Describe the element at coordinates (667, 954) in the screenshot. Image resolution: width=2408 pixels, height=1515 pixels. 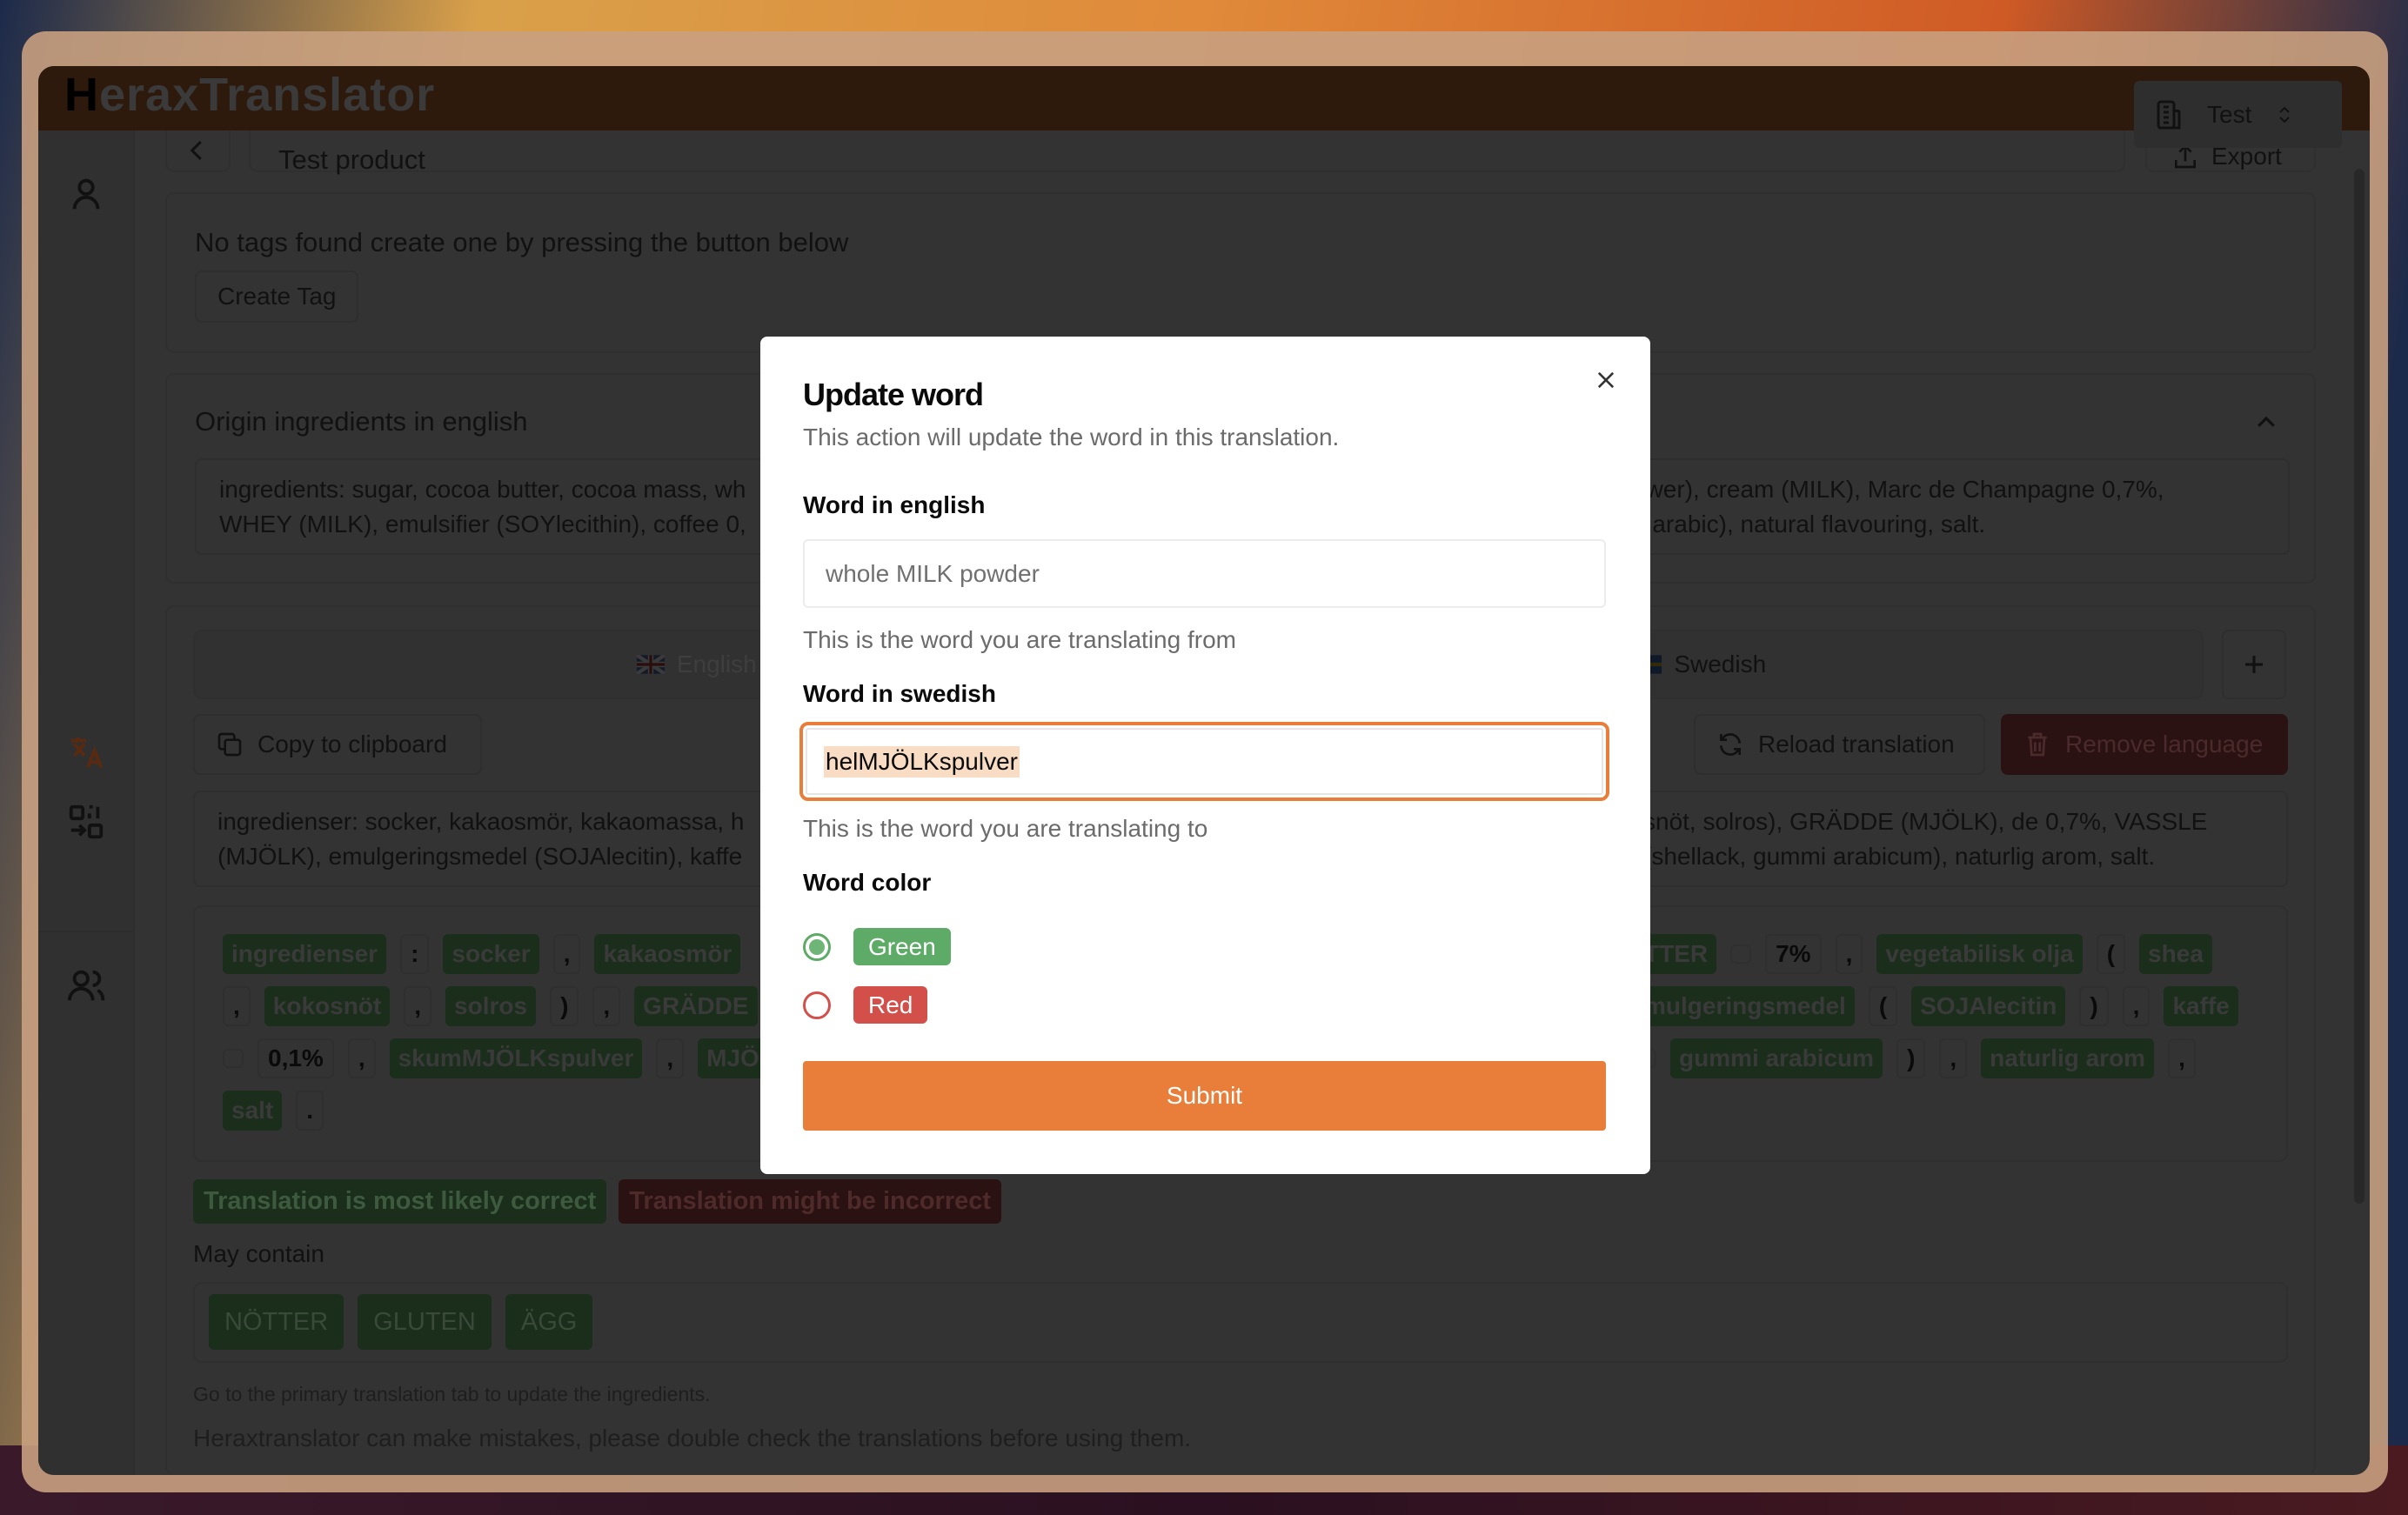
I see `word-chip: kakaosmör` at that location.